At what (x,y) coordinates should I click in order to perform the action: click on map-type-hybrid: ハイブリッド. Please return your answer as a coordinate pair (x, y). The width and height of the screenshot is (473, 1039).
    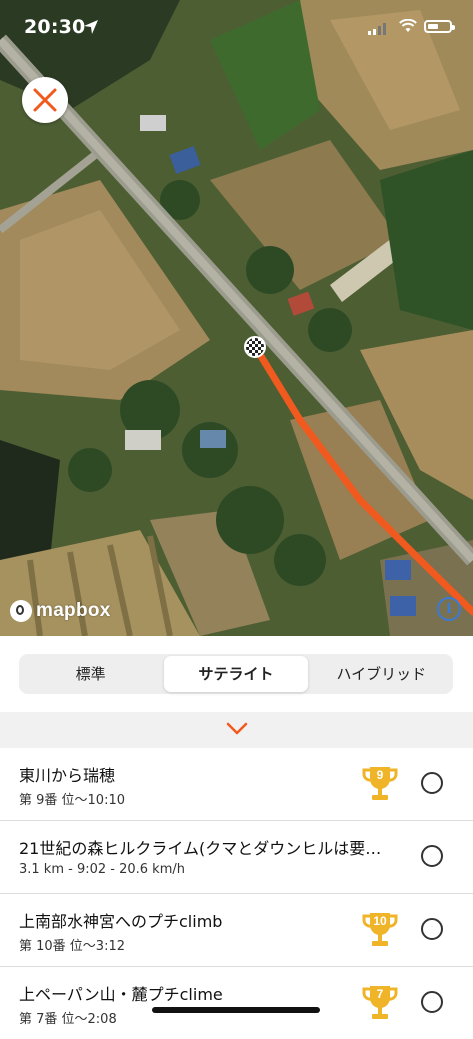
    Looking at the image, I should click on (381, 674).